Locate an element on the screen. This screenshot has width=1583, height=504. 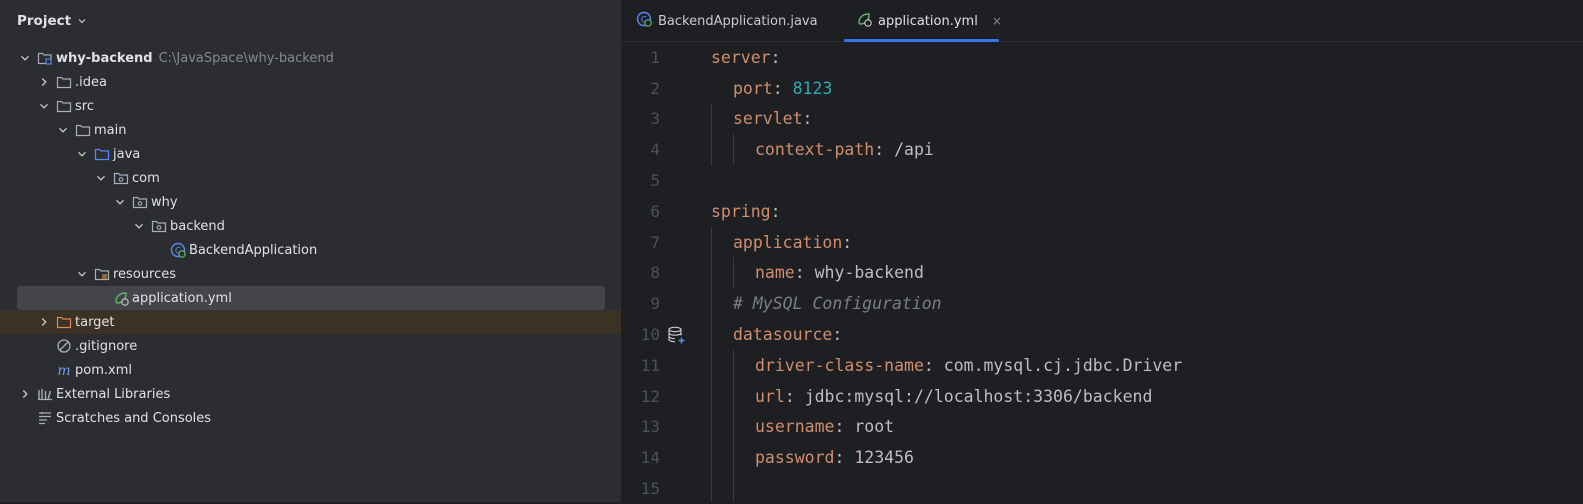
code-line: 7 application: is located at coordinates (1102, 242).